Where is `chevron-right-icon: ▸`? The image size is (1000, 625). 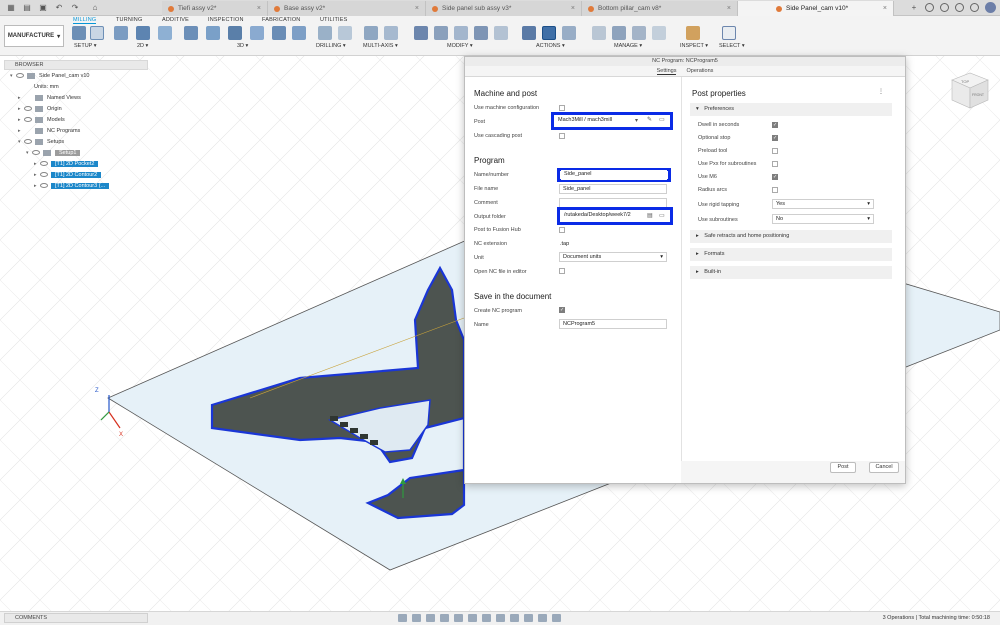 chevron-right-icon: ▸ is located at coordinates (21, 131).